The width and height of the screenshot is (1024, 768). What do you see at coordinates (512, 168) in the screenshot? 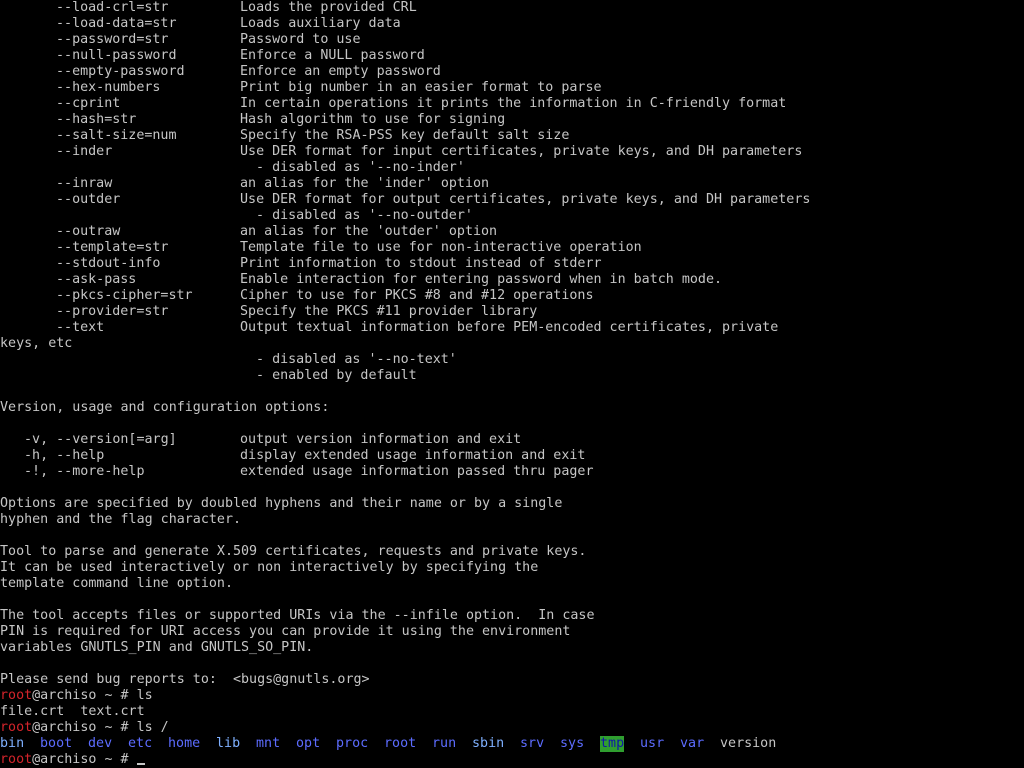
I see `help-option-line: - disabled as '--no-inder'` at bounding box center [512, 168].